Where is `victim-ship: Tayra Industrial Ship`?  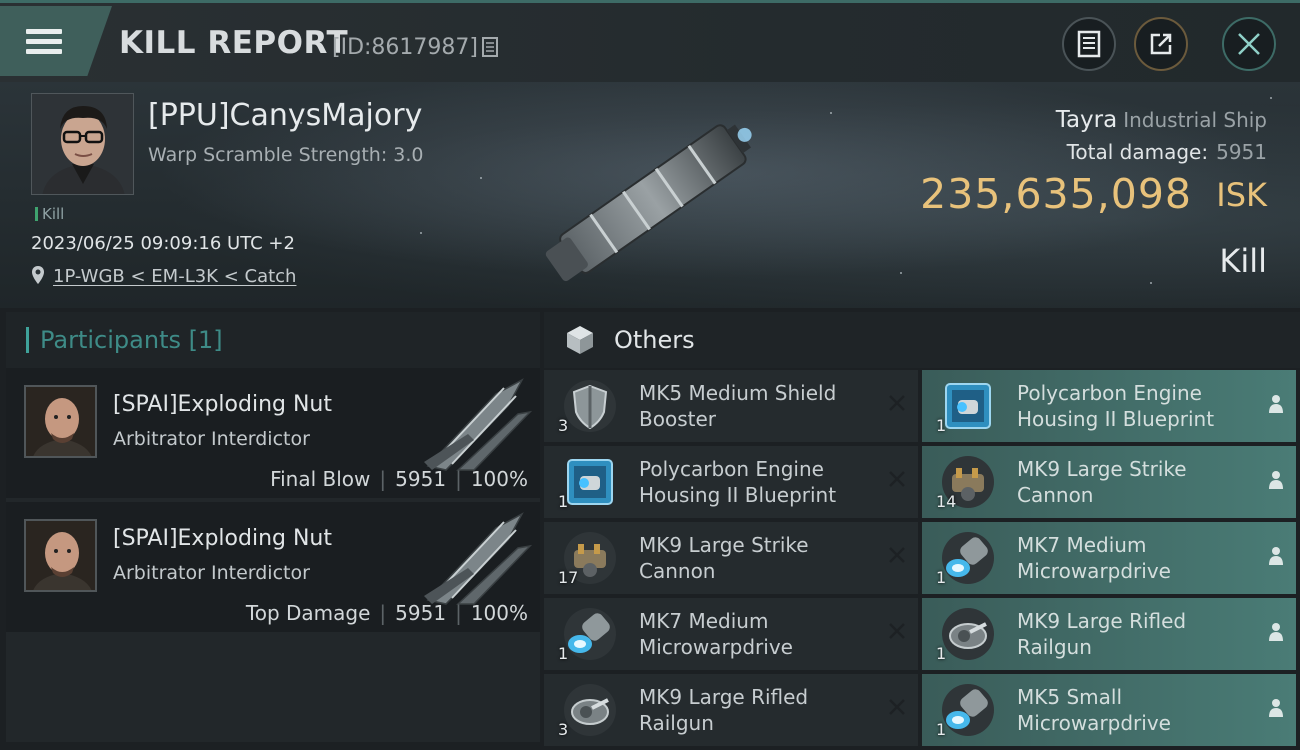
victim-ship: Tayra Industrial Ship is located at coordinates (1161, 120).